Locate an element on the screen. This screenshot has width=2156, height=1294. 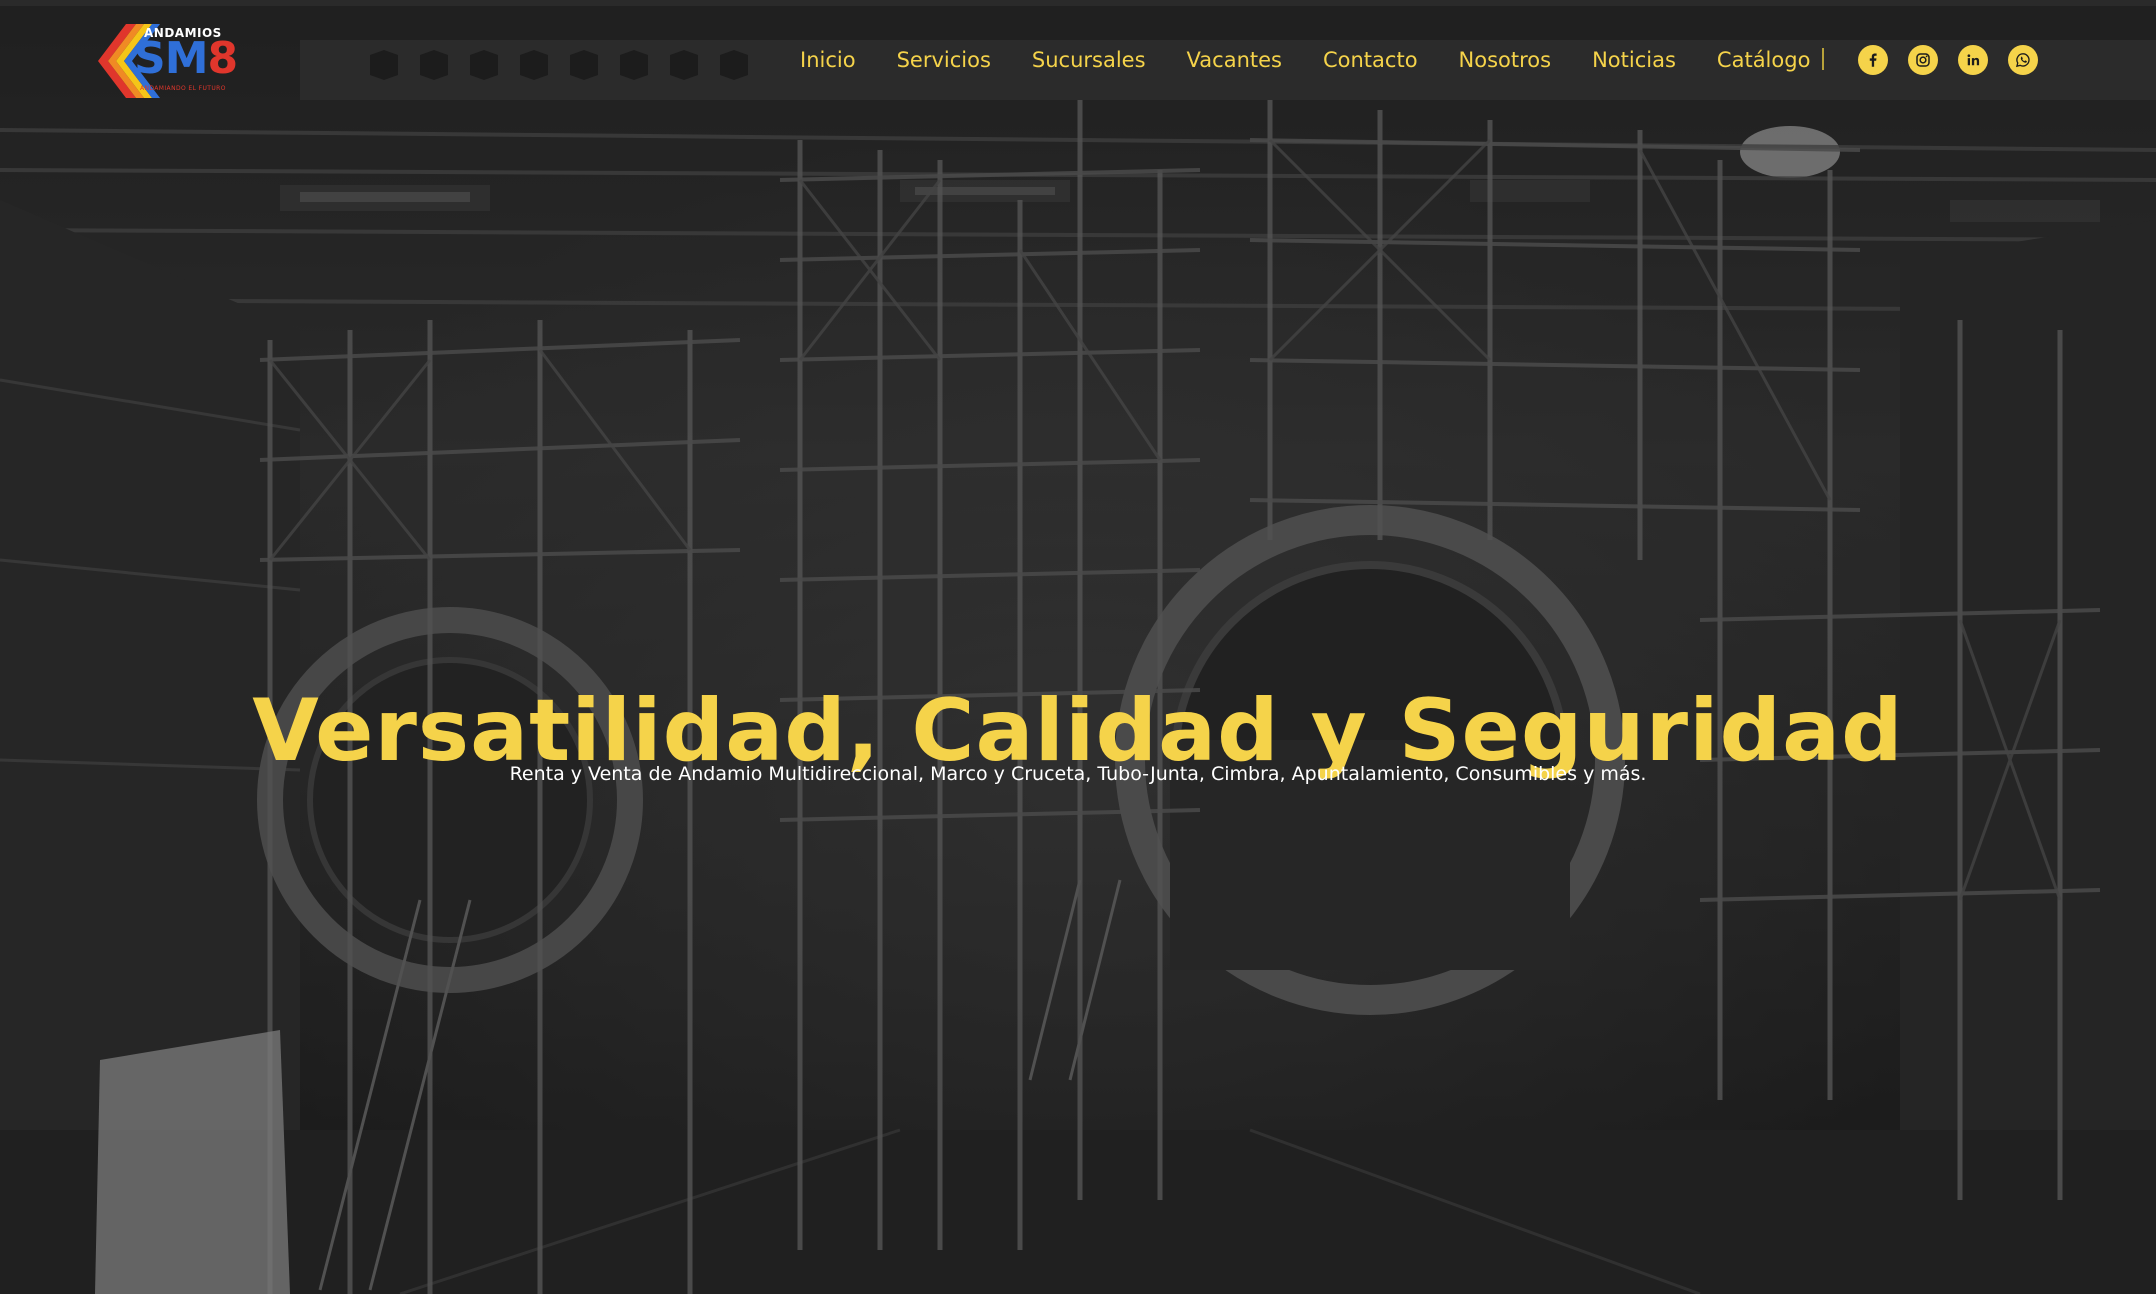
whatsapp-button is located at coordinates (2023, 60).